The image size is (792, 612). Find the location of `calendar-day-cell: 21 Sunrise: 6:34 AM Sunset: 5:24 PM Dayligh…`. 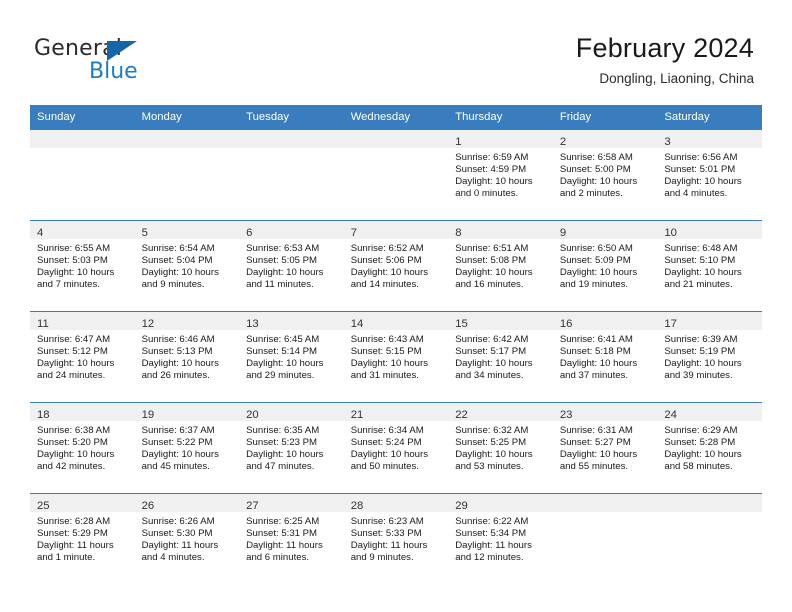

calendar-day-cell: 21 Sunrise: 6:34 AM Sunset: 5:24 PM Dayligh… is located at coordinates (396, 448).